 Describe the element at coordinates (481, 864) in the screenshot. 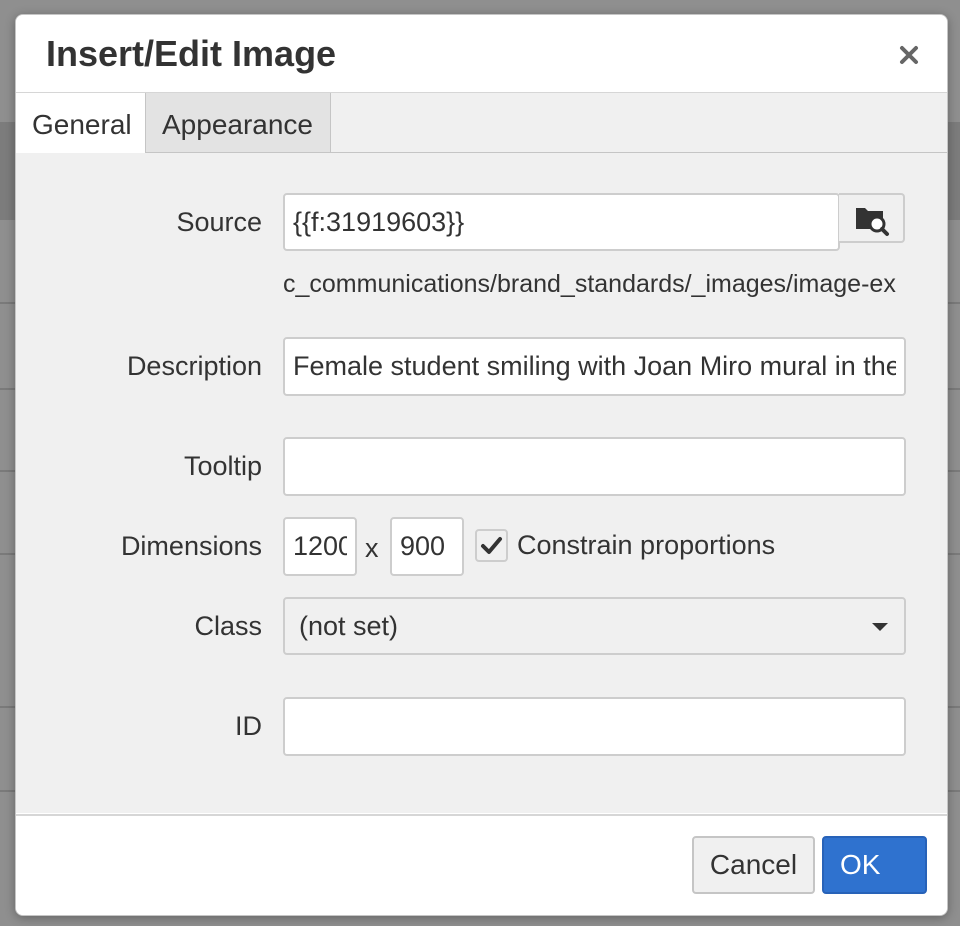

I see `dialog-footer: Cancel OK` at that location.